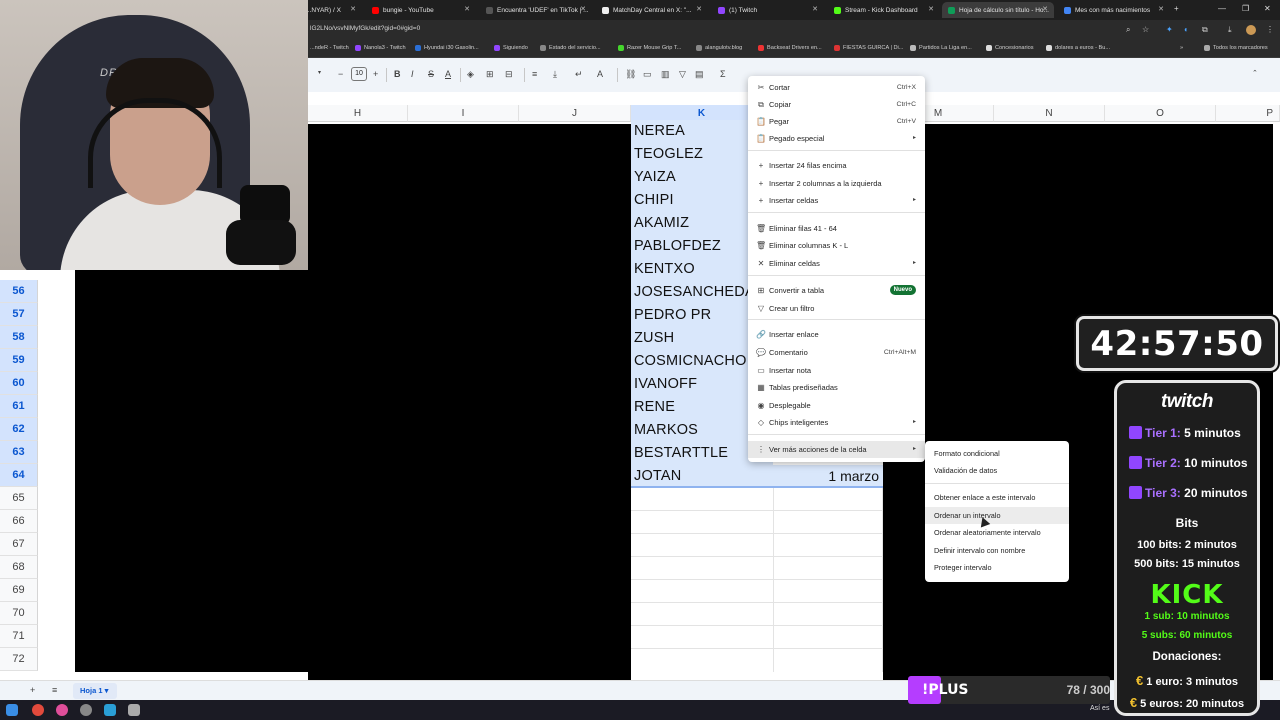  I want to click on submenu-item-definir-intervalo: Definir intervalo con nombre, so click(997, 550).